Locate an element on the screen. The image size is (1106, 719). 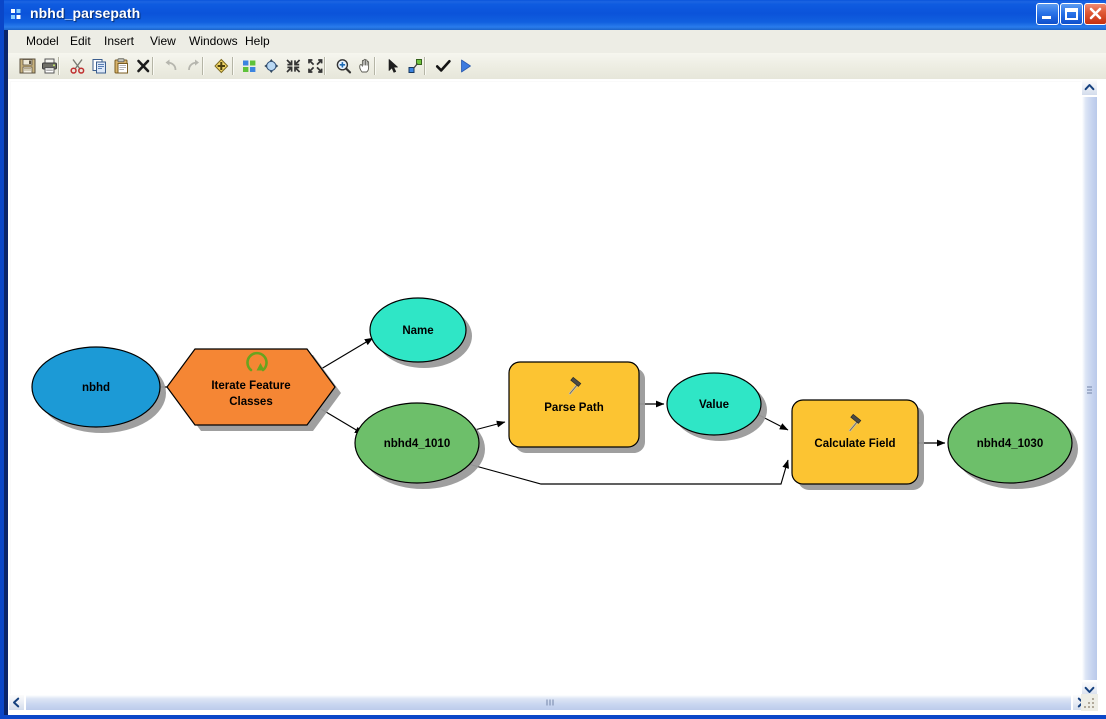
node-nbhd4-1030: nbhd4_1030 is located at coordinates (1010, 443).